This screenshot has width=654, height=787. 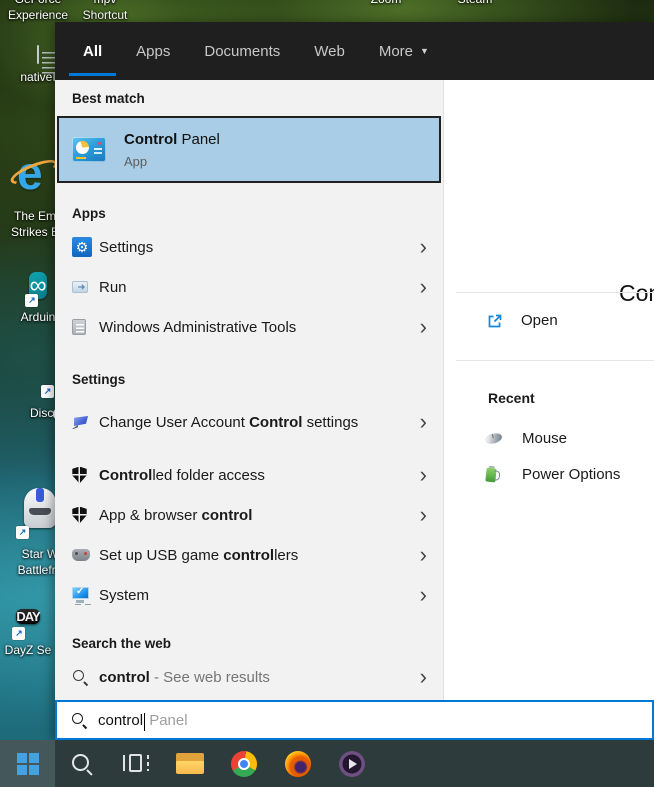 I want to click on windows-logo-icon, so click(x=27, y=763).